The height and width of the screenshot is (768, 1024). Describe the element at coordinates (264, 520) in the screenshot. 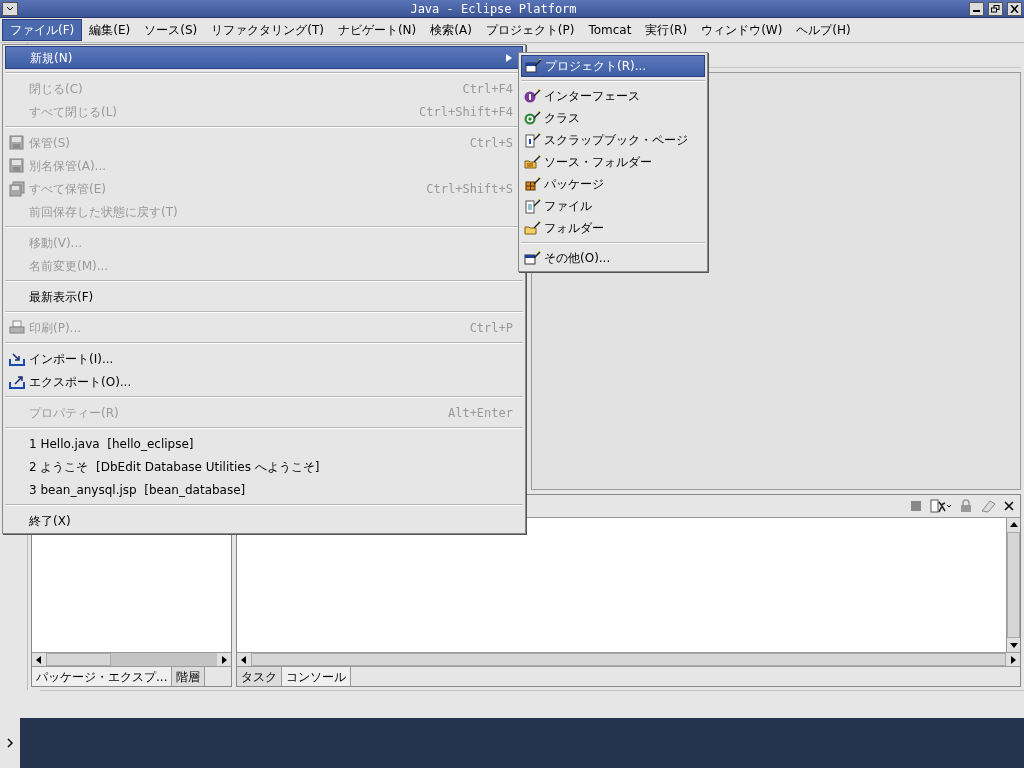

I see `menu-item: 終了(X)` at that location.